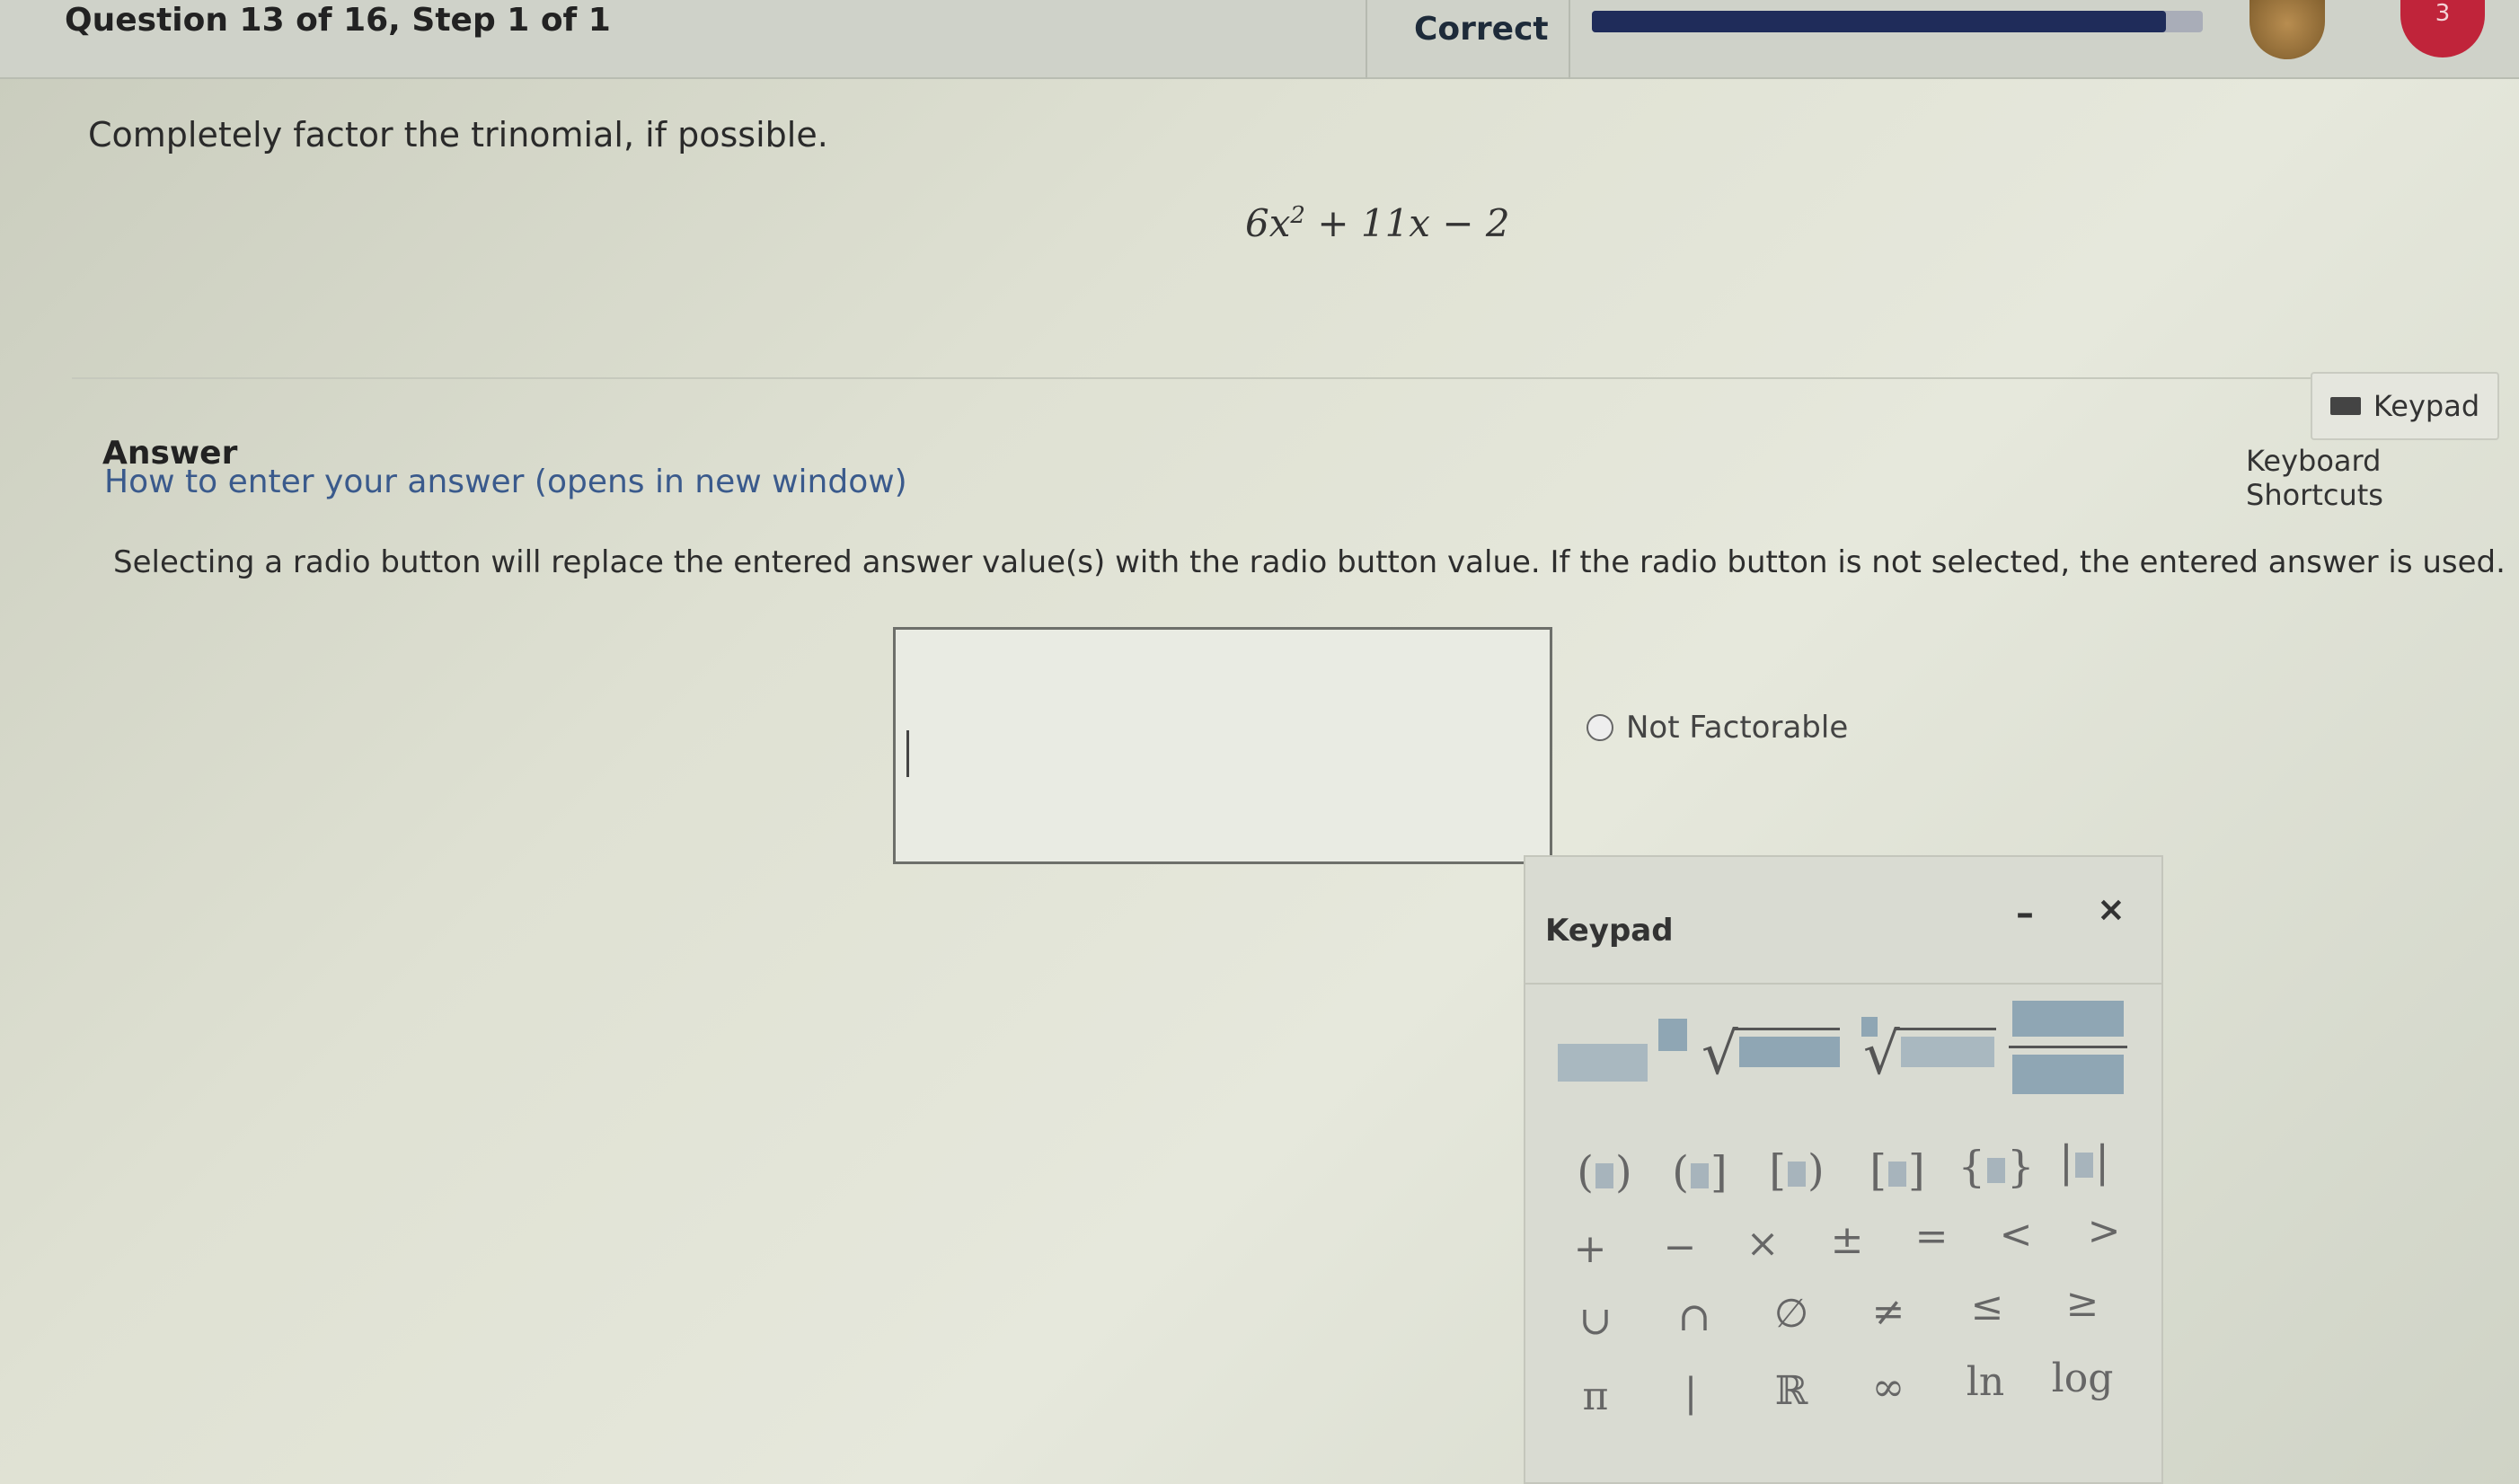 This screenshot has height=1484, width=2519. What do you see at coordinates (2082, 1378) in the screenshot?
I see `log-key: log` at bounding box center [2082, 1378].